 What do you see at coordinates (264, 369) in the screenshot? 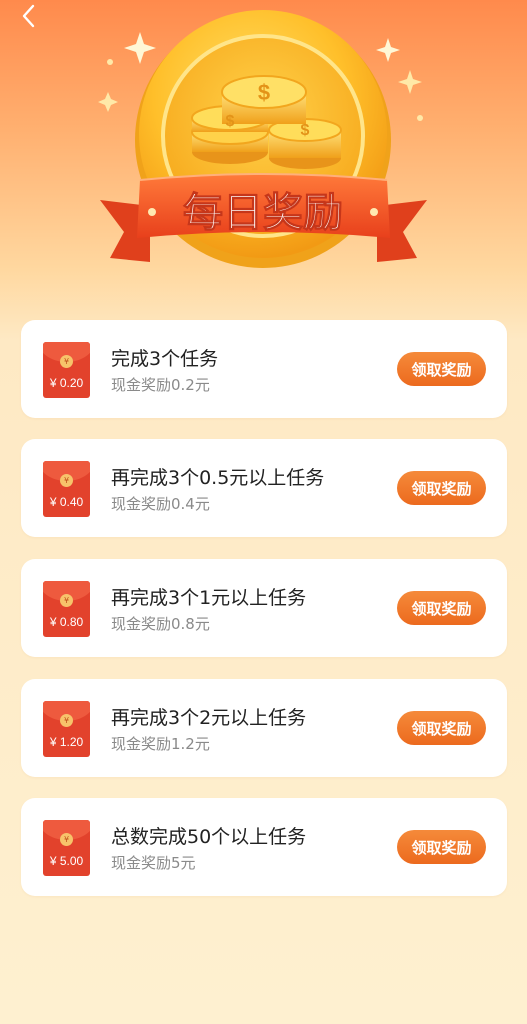
I see `task-card: ¥ ¥ 0.20 完成3个任务现金奖励0.2元 领取奖励` at bounding box center [264, 369].